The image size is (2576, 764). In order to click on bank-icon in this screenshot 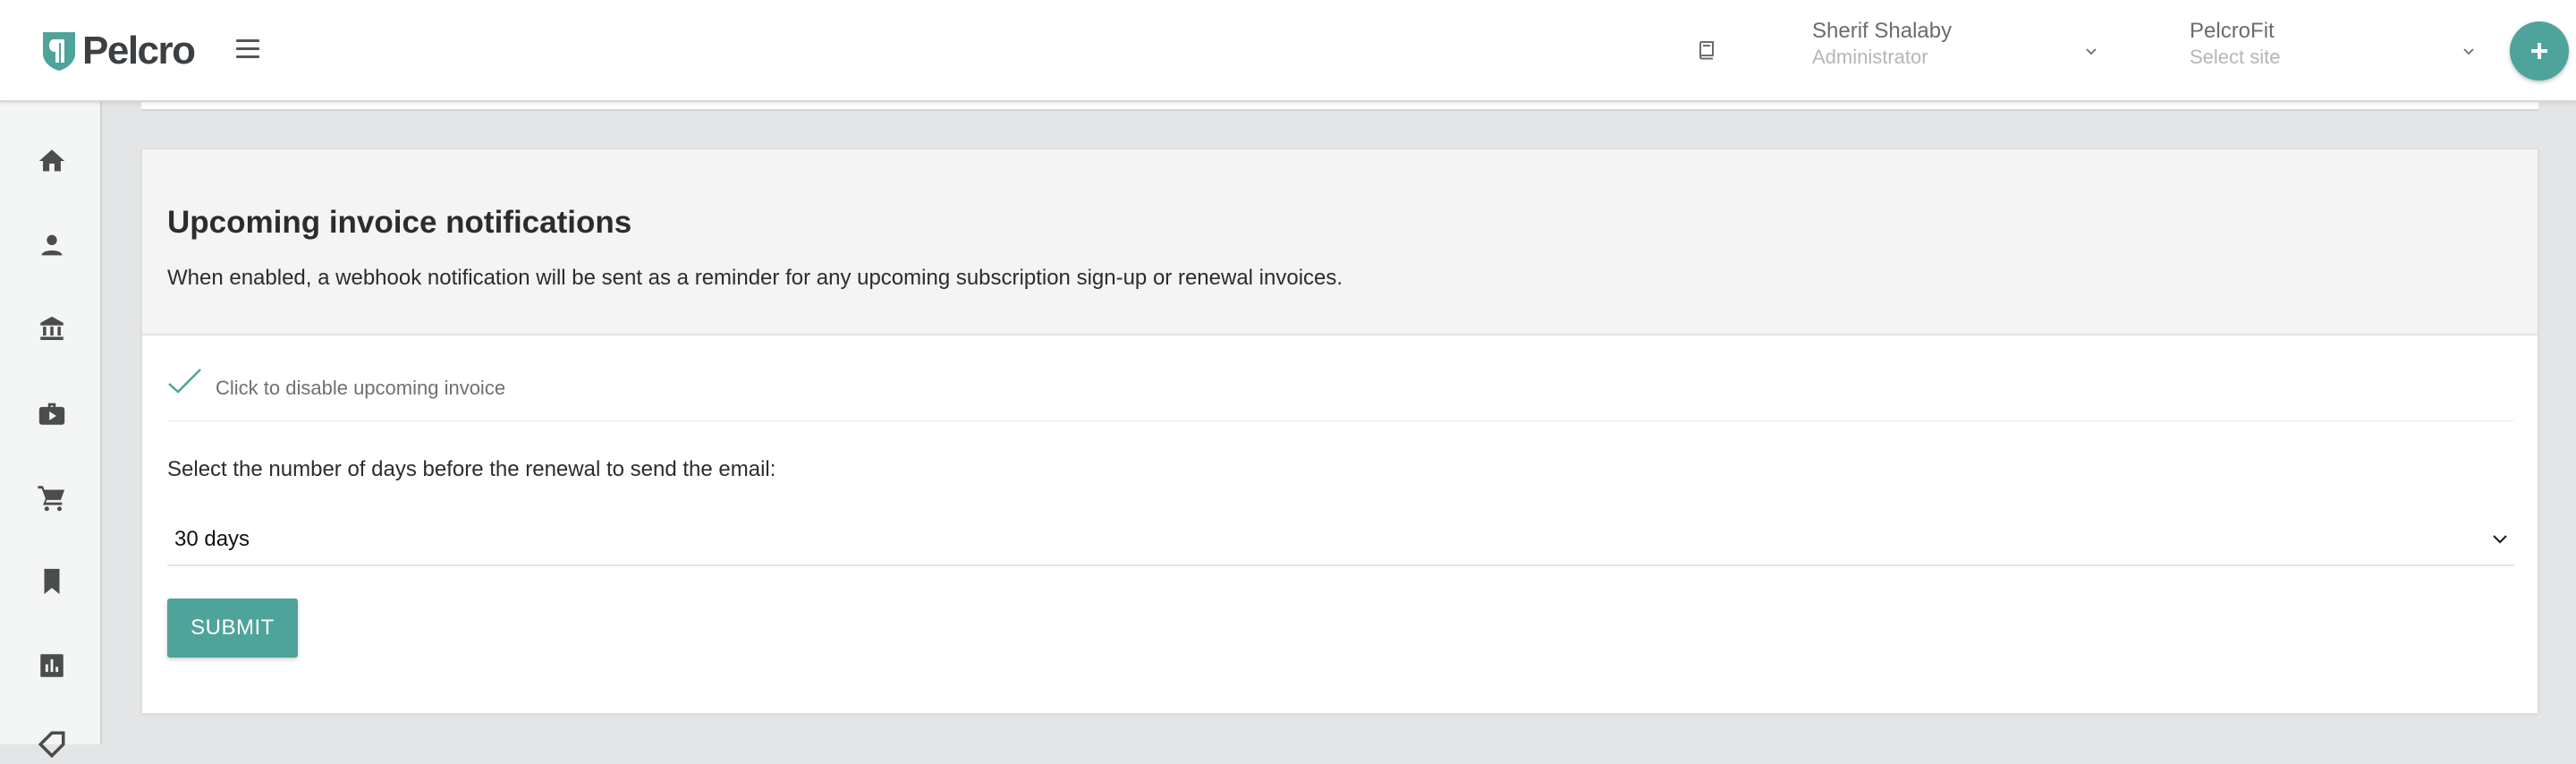, I will do `click(52, 328)`.